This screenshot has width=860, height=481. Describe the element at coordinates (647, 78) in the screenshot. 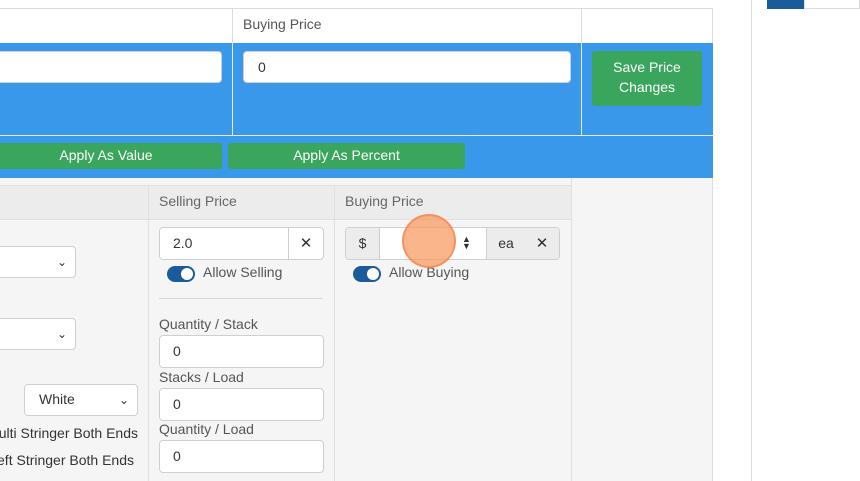

I see `save-price-changes-button: Save Price Changes` at that location.